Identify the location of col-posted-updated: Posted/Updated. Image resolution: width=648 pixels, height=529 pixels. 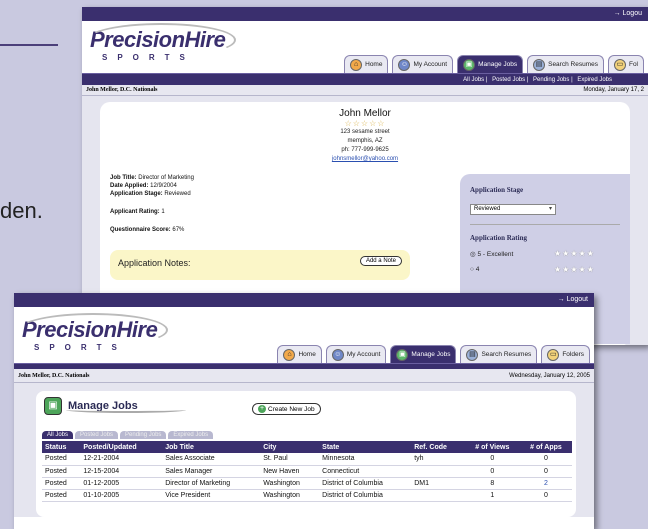
(121, 447).